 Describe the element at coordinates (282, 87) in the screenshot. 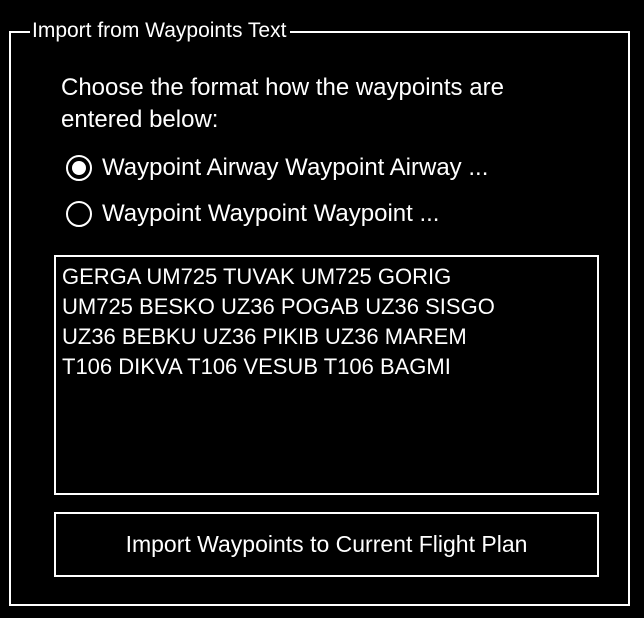

I see `instructions-line-1: Choose the format how the waypoints are` at that location.